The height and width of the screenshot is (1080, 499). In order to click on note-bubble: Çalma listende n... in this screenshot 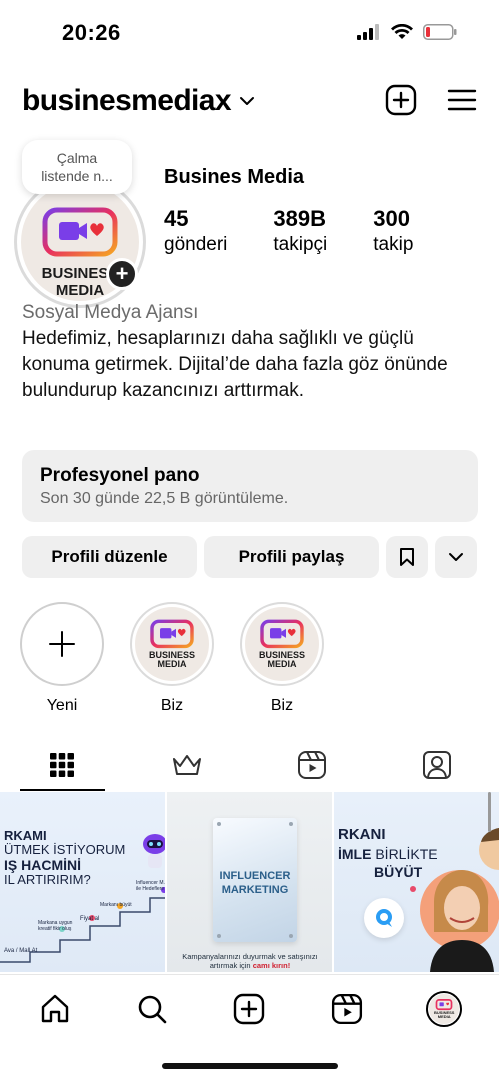, I will do `click(77, 167)`.